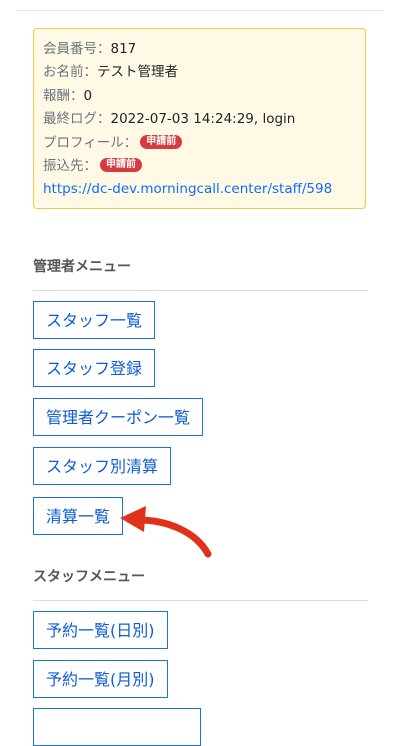  I want to click on member-number-value: 817, so click(123, 49).